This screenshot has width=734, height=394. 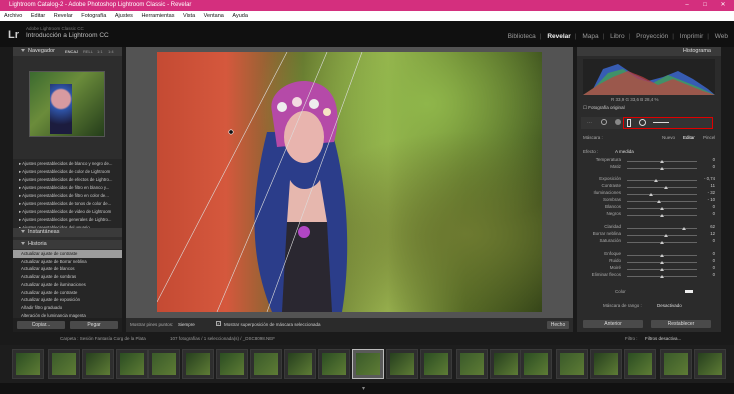 I want to click on bottom-panel-toggle-icon: ▾, so click(x=363, y=388).